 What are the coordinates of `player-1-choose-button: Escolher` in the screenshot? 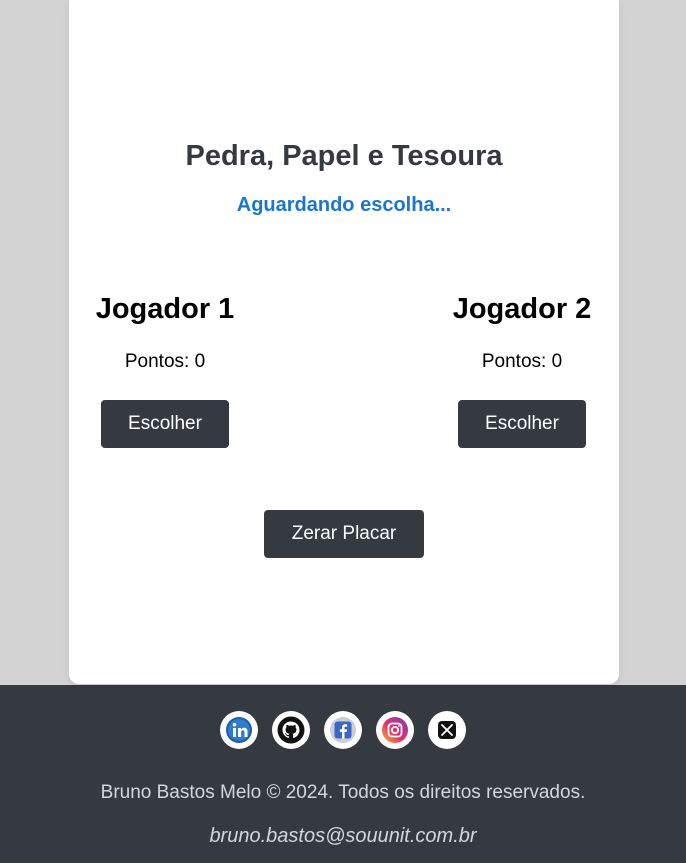 It's located at (165, 424).